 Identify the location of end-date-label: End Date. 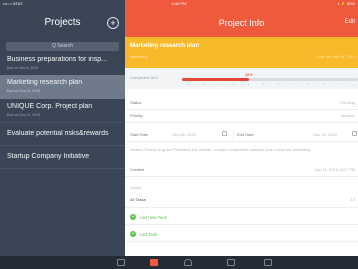
(245, 134).